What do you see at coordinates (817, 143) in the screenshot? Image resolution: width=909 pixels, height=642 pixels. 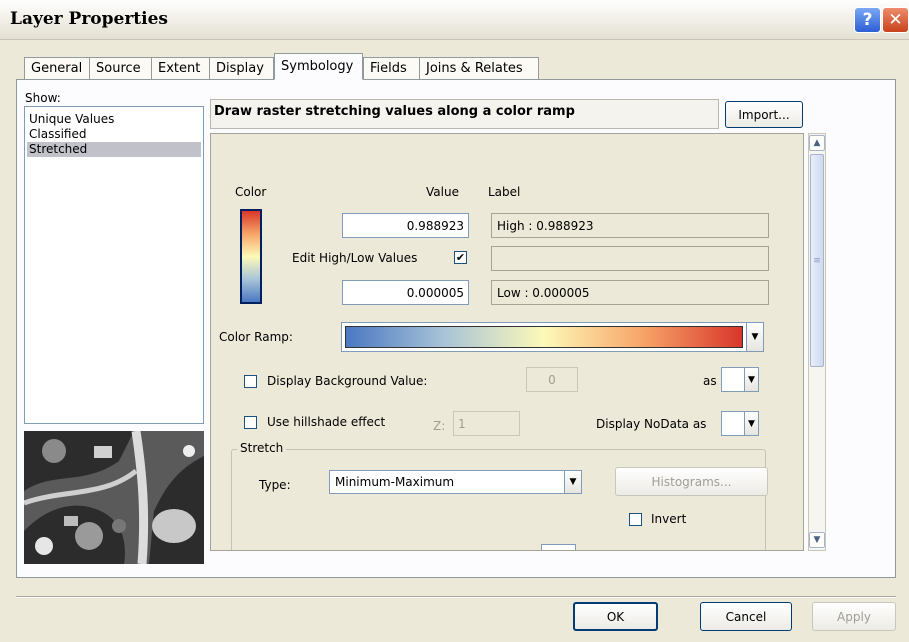 I see `scroll-up-icon: ▲` at bounding box center [817, 143].